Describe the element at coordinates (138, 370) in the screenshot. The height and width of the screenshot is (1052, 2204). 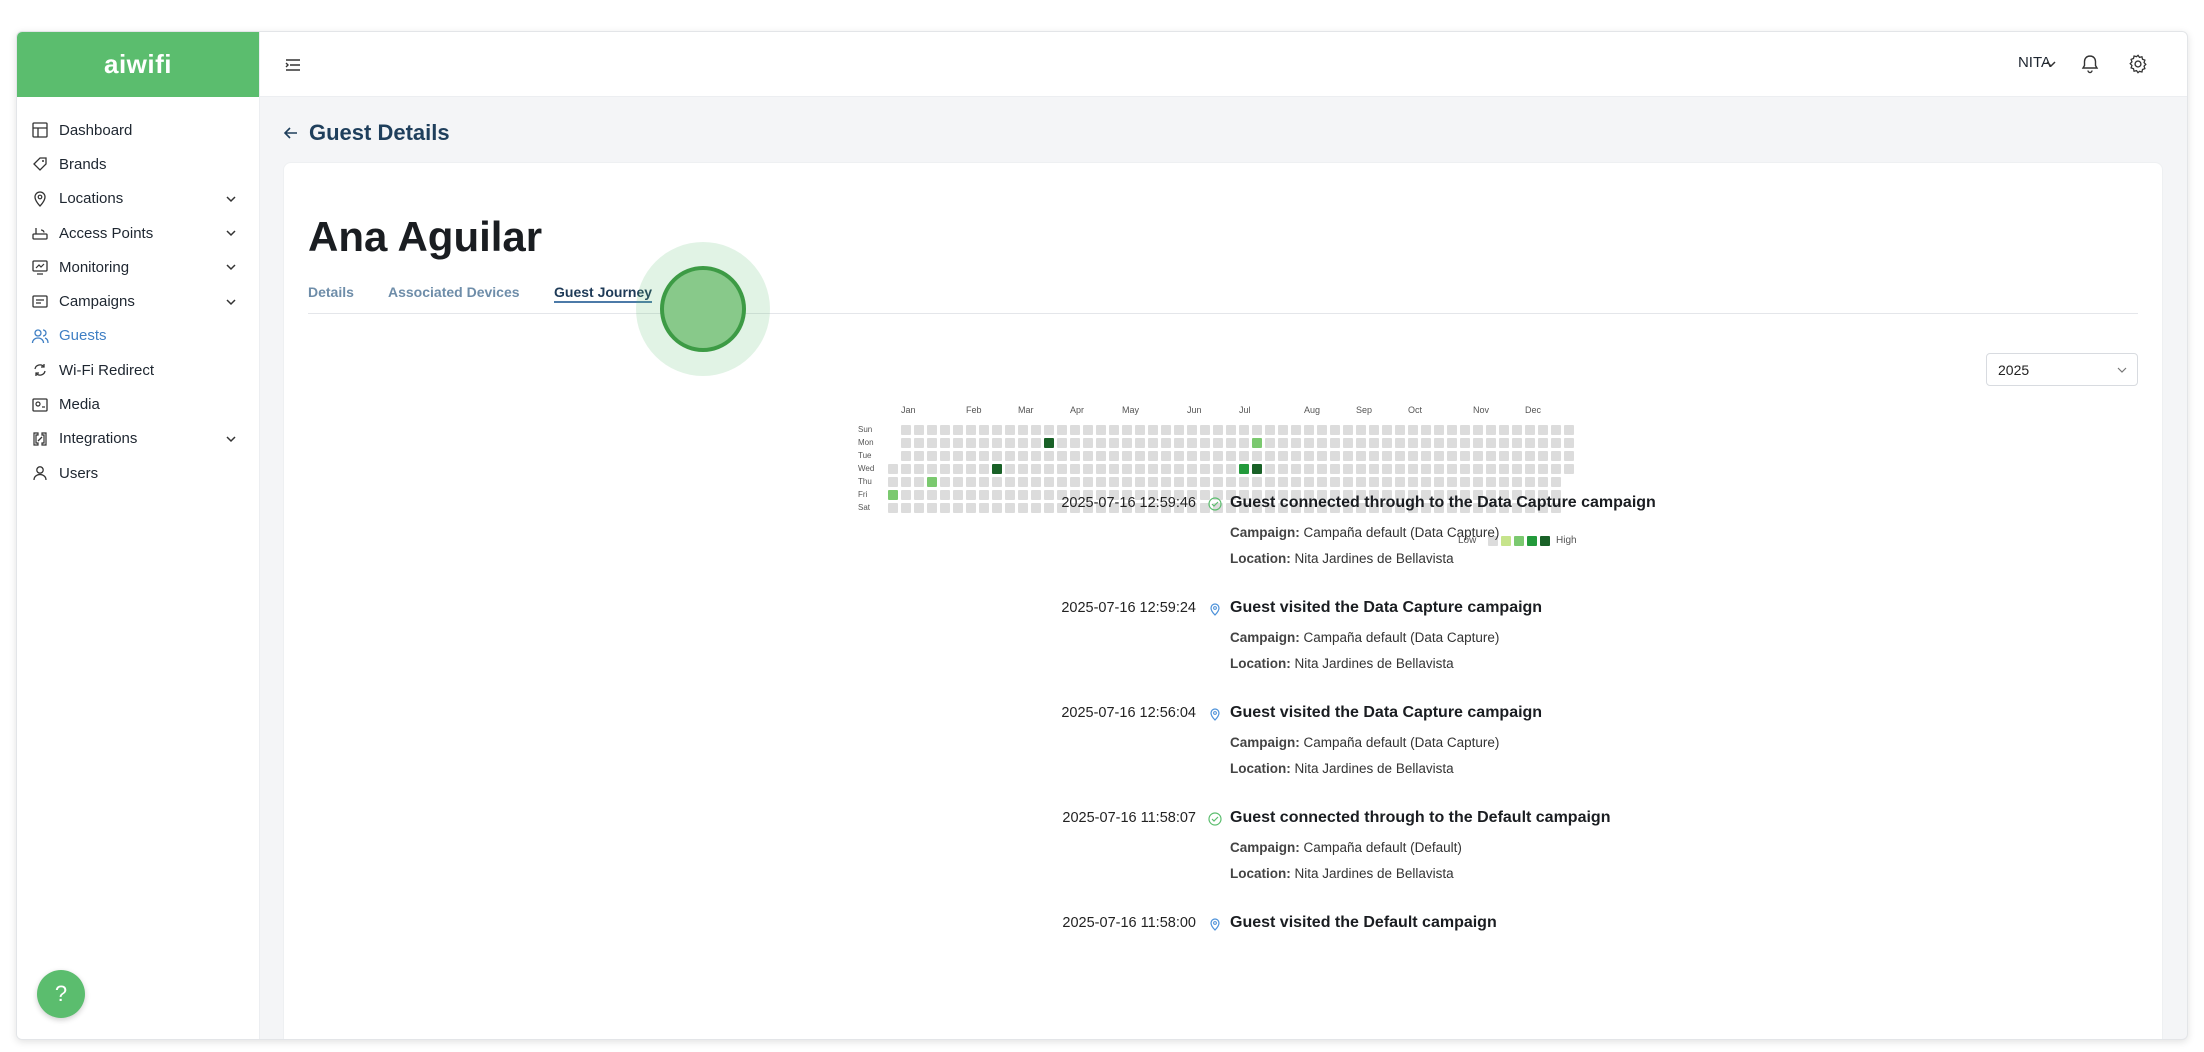
I see `sidebar-item-wi-fi-redirect: Wi-Fi Redirect` at that location.